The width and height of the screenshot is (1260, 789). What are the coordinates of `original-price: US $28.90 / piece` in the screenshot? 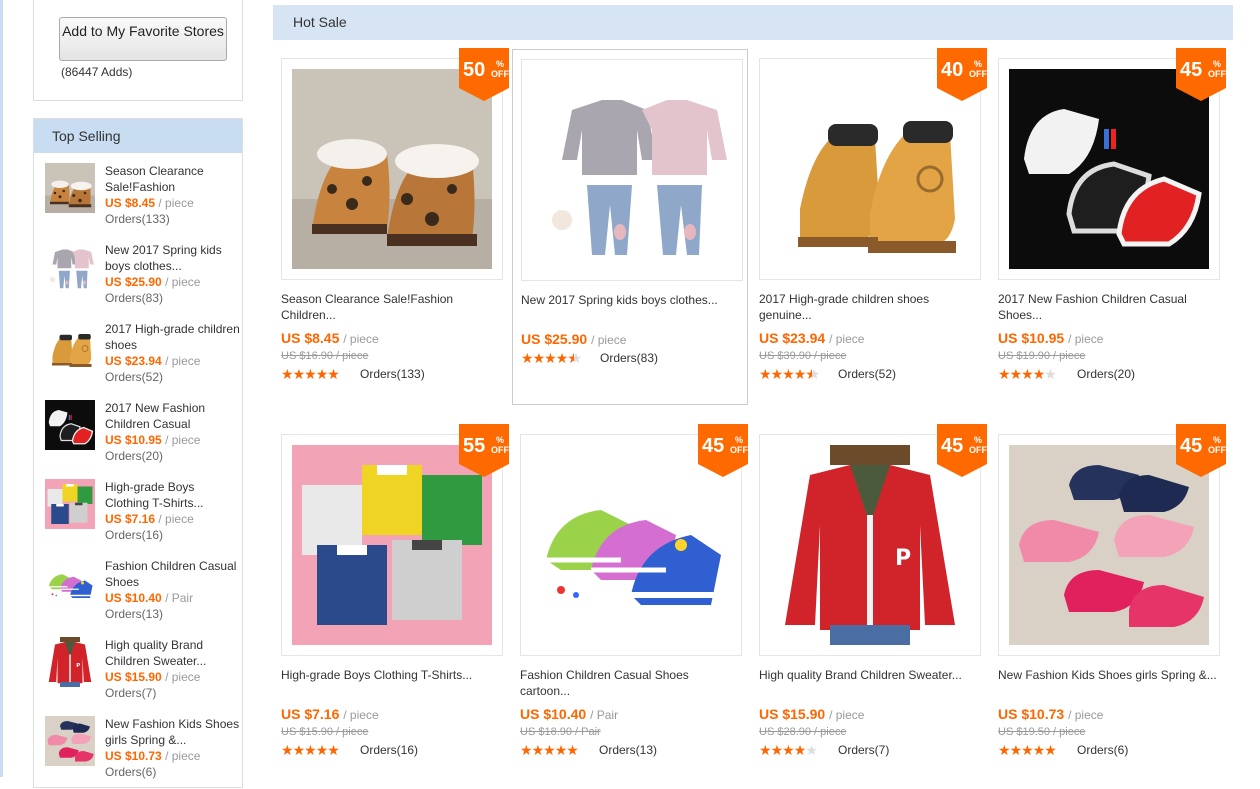 It's located at (803, 732).